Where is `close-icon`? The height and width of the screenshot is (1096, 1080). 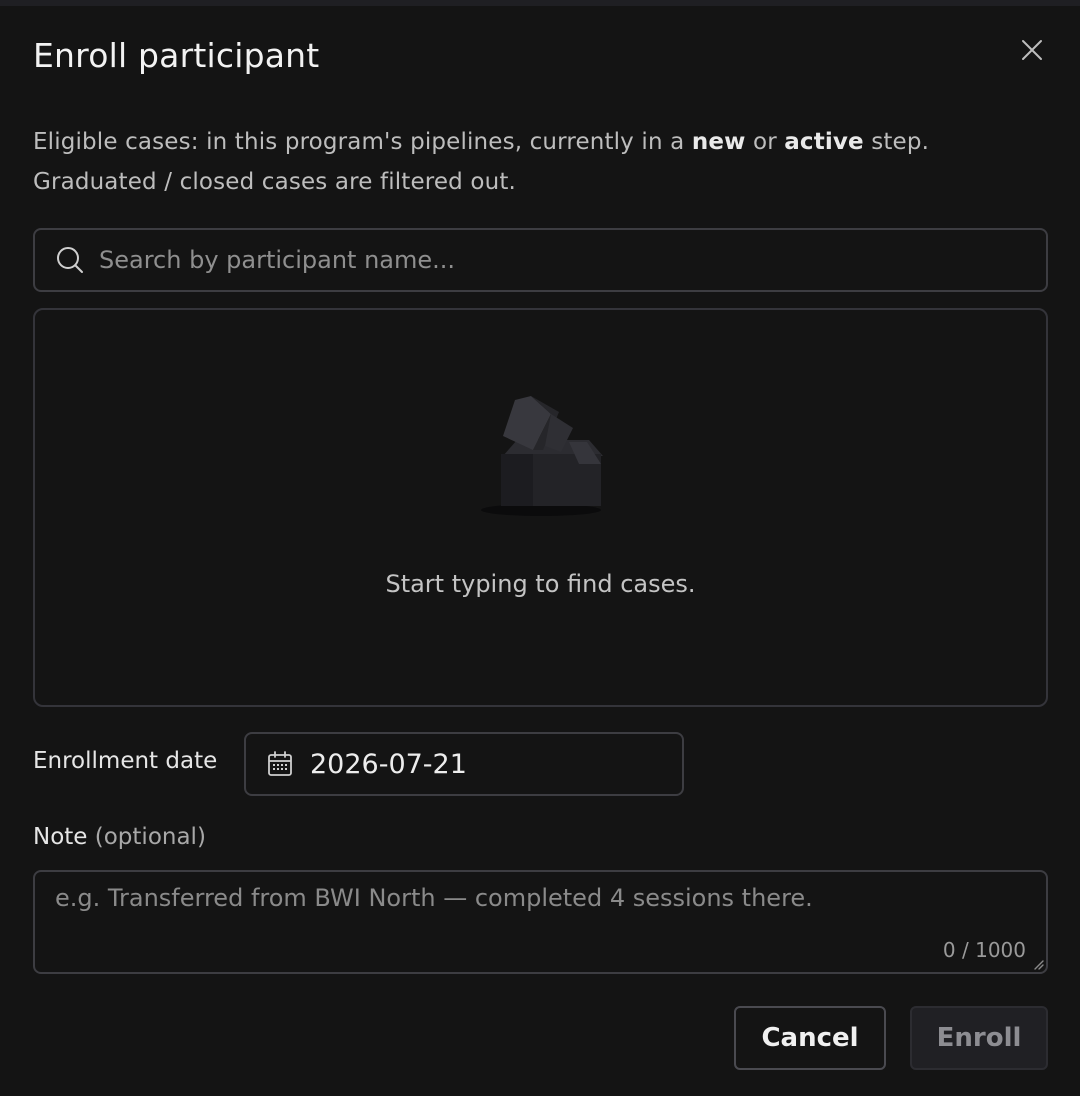
close-icon is located at coordinates (1032, 50).